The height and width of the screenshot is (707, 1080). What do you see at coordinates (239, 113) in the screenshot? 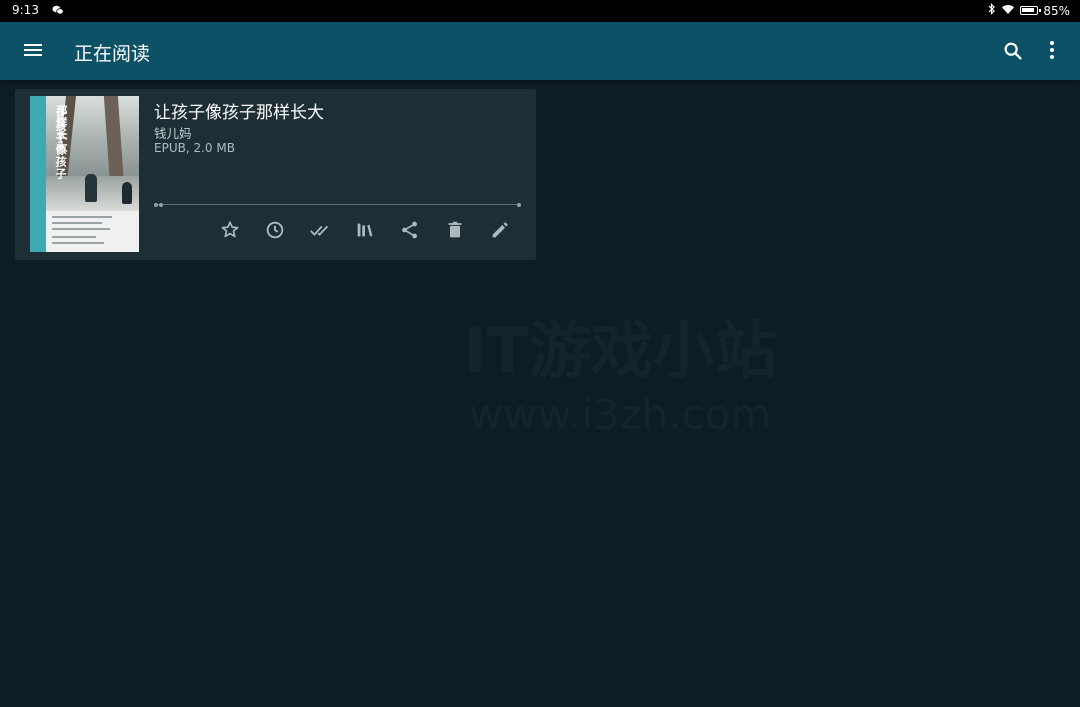
I see `book-title: 让孩子像孩子那样长大` at bounding box center [239, 113].